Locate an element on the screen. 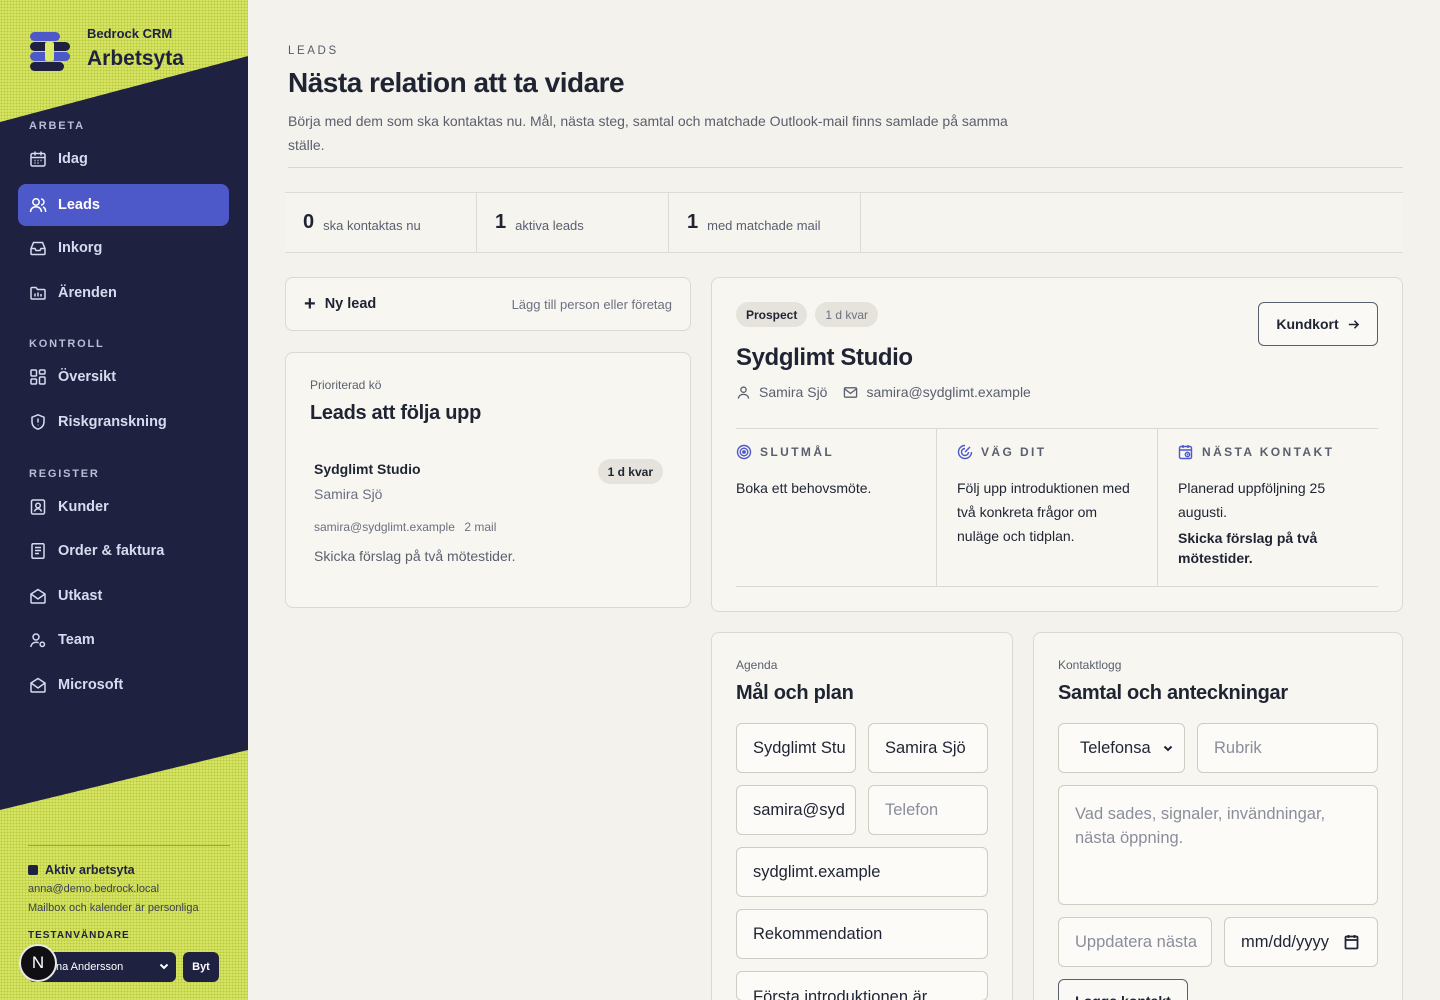  brand: Bedrock CRM Arbetsyta is located at coordinates (107, 49).